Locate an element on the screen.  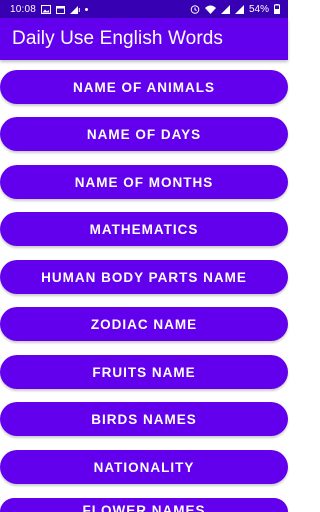
status-bar: 10:08 54% is located at coordinates (144, 9).